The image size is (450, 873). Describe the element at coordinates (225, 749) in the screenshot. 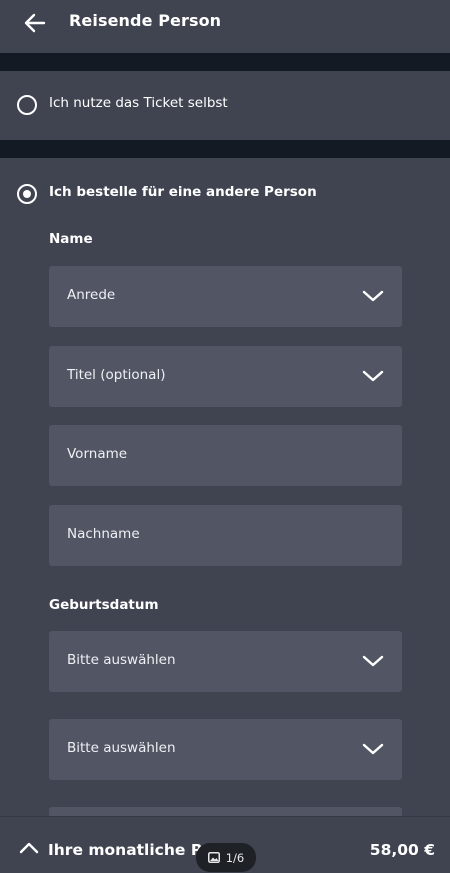

I see `birthdate-select-2: Bitte auswählen` at that location.